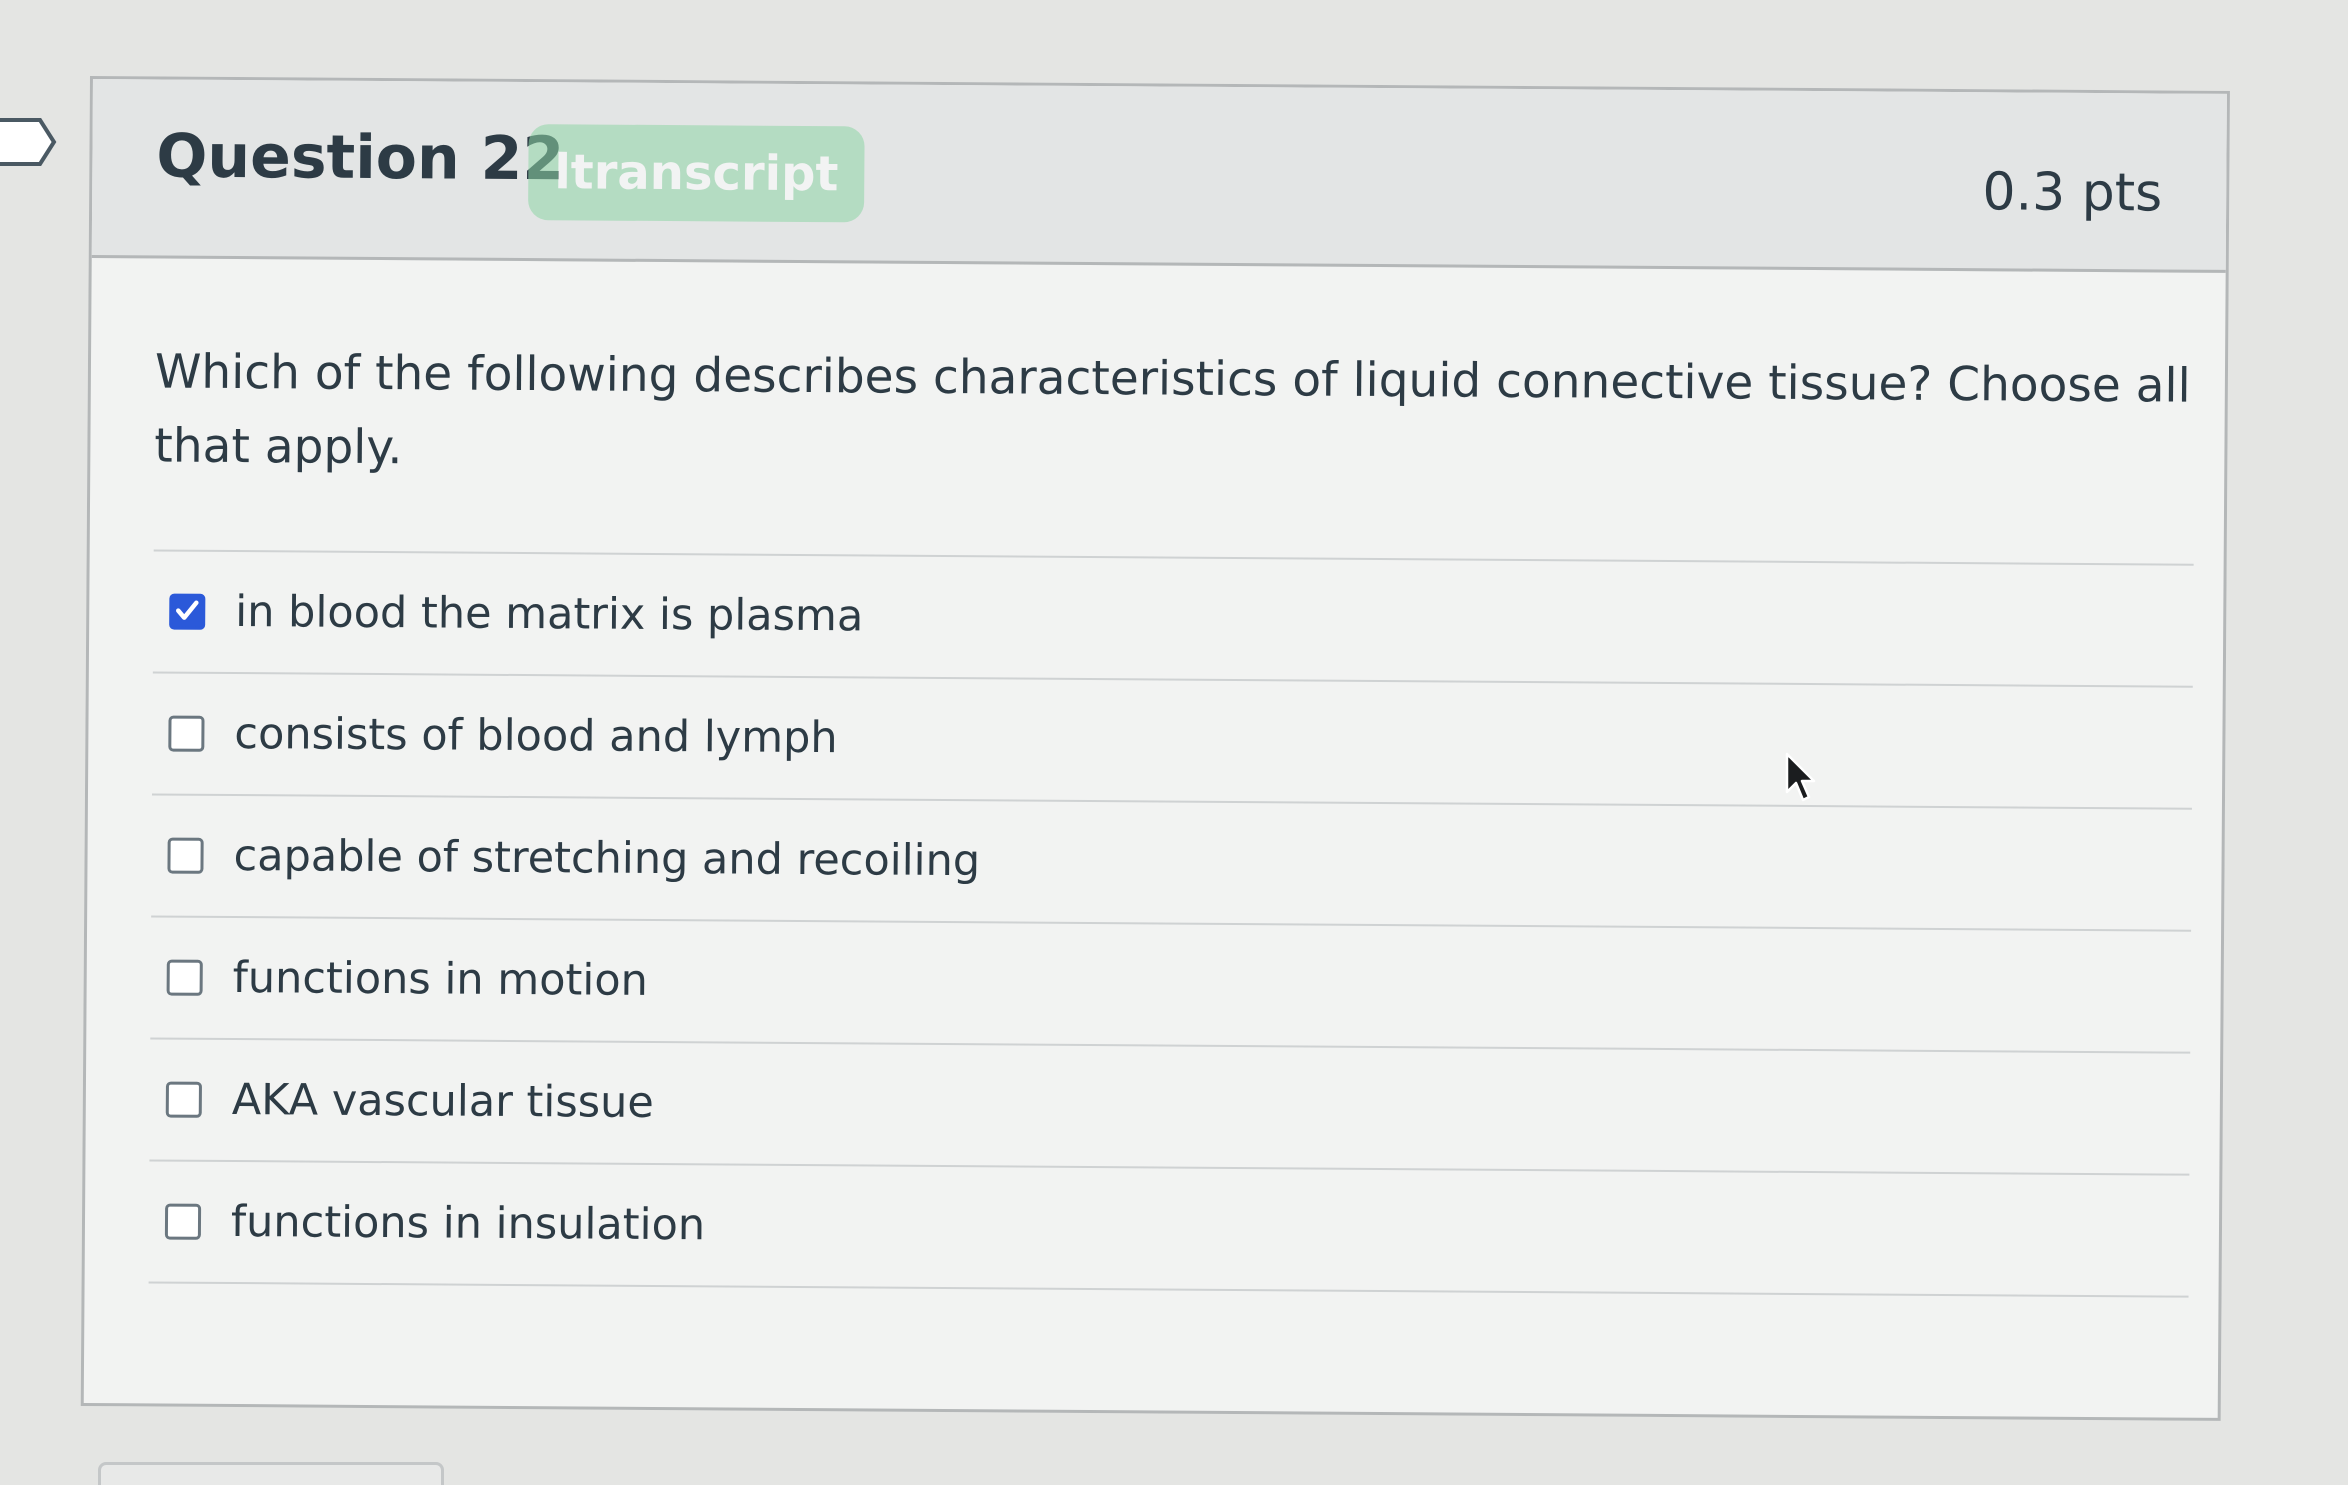 The image size is (2348, 1485). Describe the element at coordinates (2072, 193) in the screenshot. I see `question-points: 0.3 pts` at that location.